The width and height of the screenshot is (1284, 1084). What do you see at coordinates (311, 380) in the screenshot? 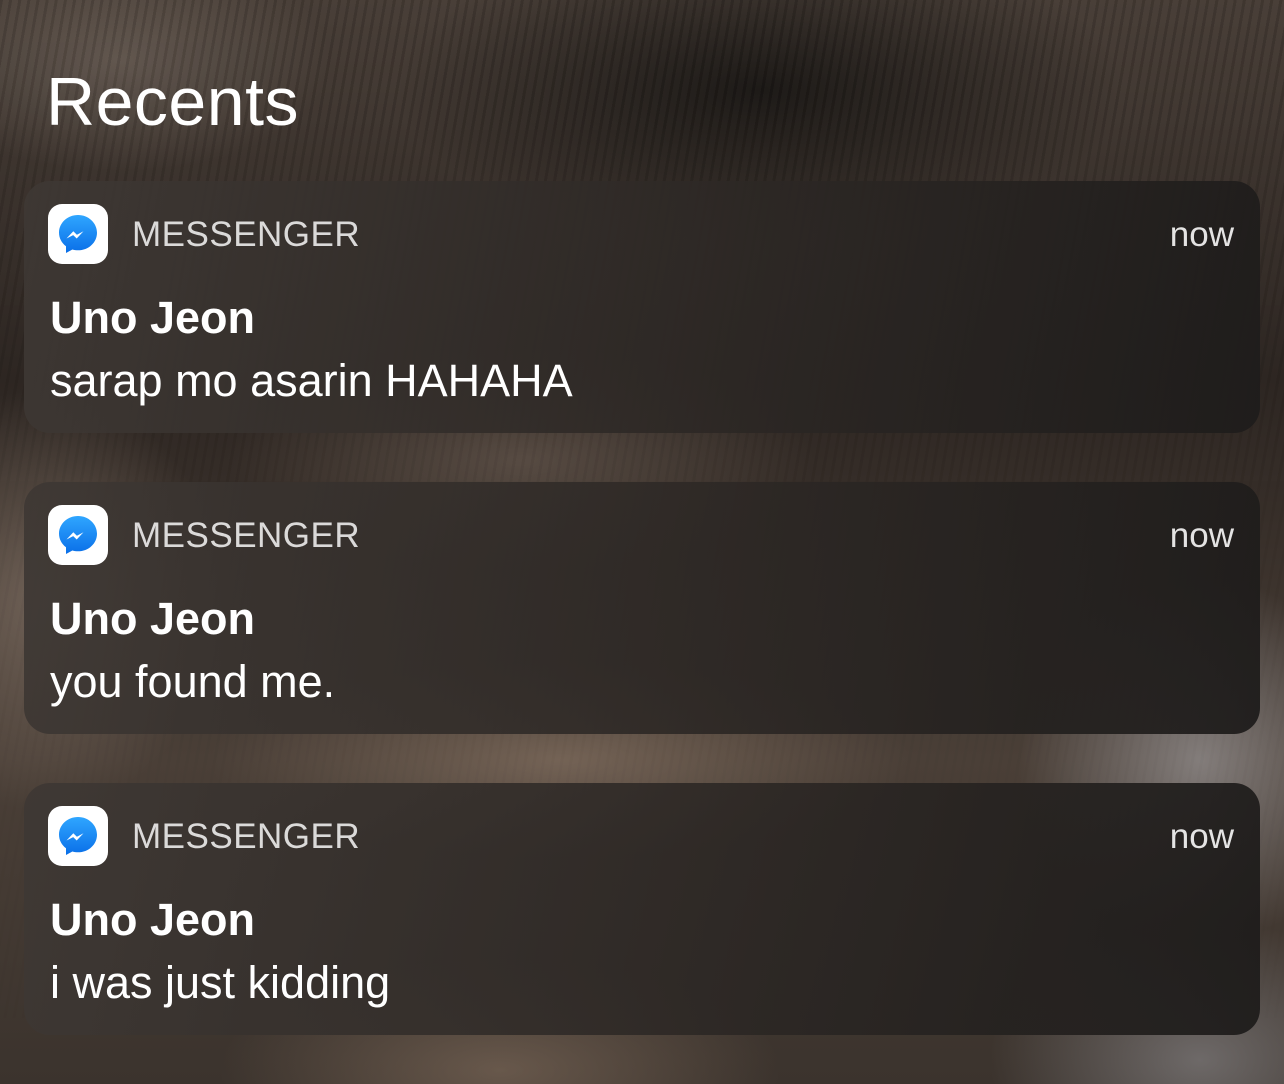
I see `message-preview: sarap mo asarin HAHAHA` at bounding box center [311, 380].